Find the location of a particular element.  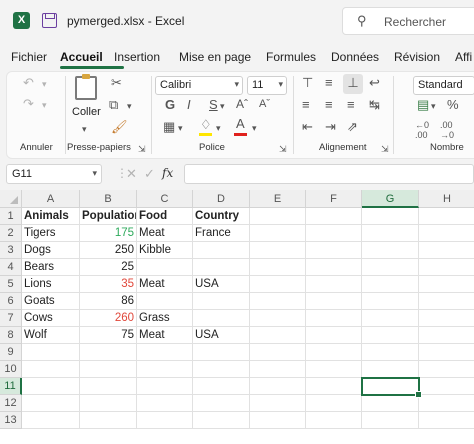

copy-dropdown-icon: ▾ is located at coordinates (129, 106).